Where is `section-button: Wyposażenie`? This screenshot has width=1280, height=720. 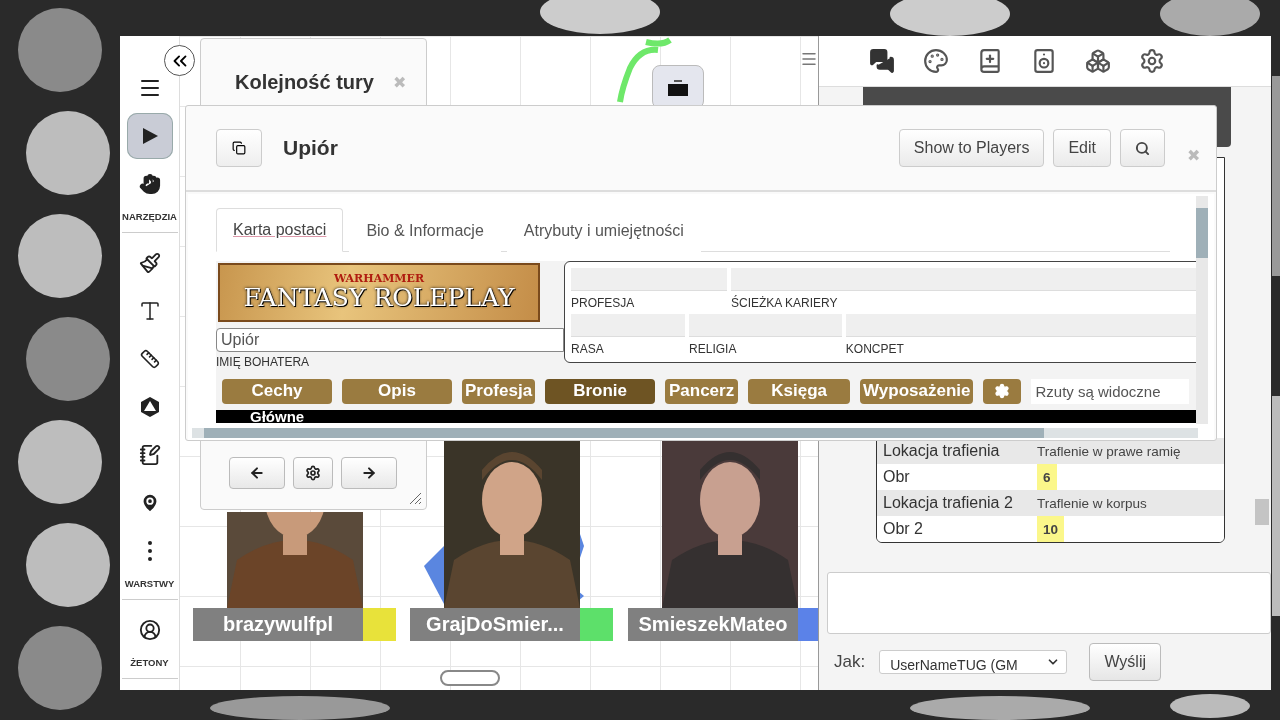
section-button: Wyposażenie is located at coordinates (917, 391).